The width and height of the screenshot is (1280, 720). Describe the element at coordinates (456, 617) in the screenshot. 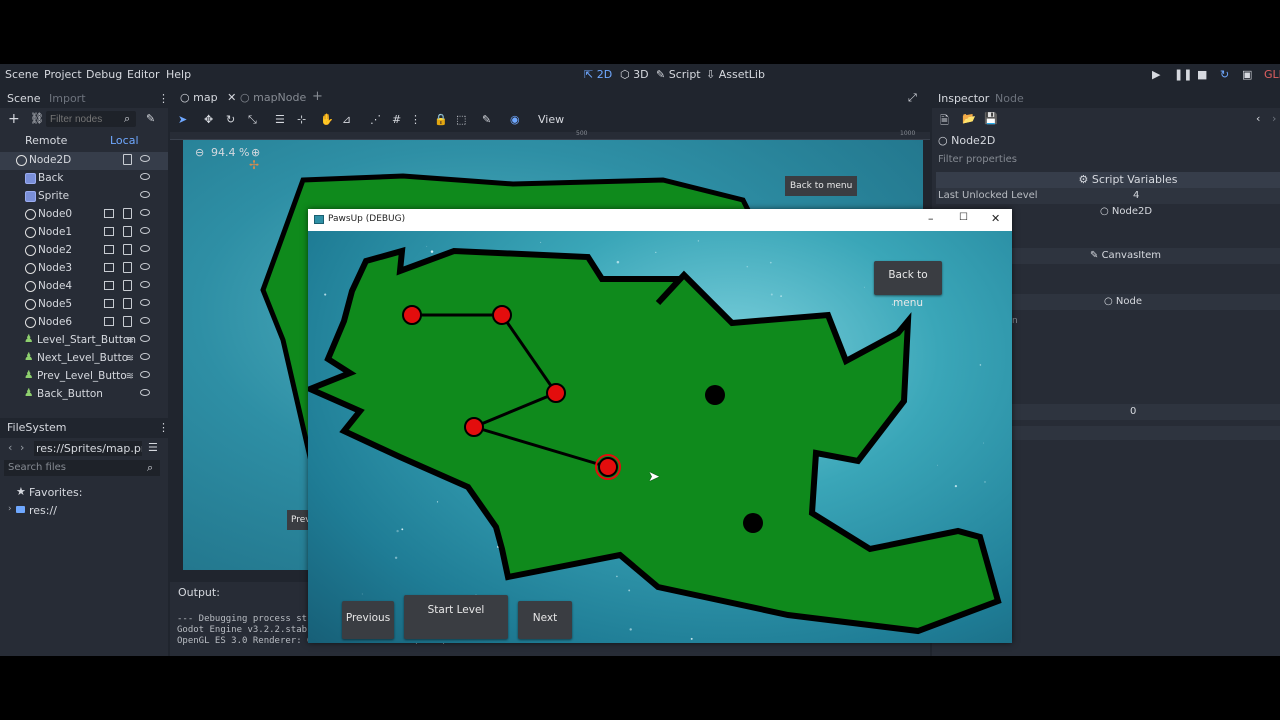

I see `start-level-button: Start Level` at that location.